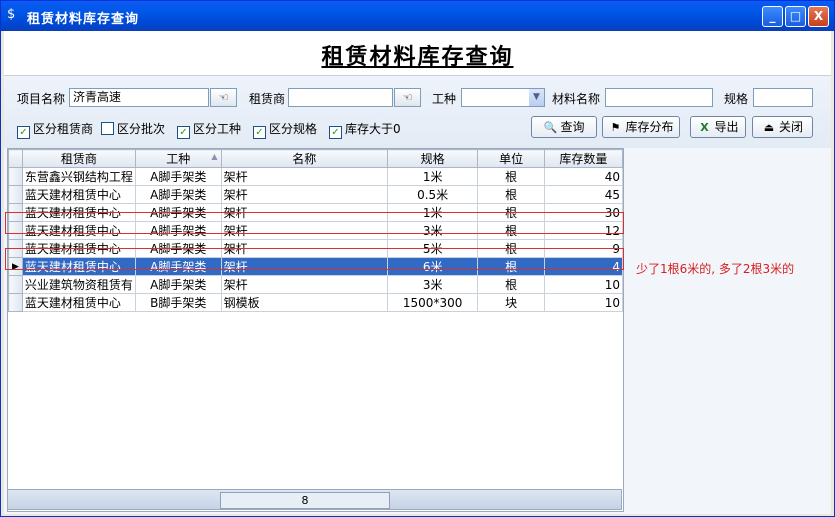 The image size is (835, 517). Describe the element at coordinates (783, 97) in the screenshot. I see `spec-input` at that location.